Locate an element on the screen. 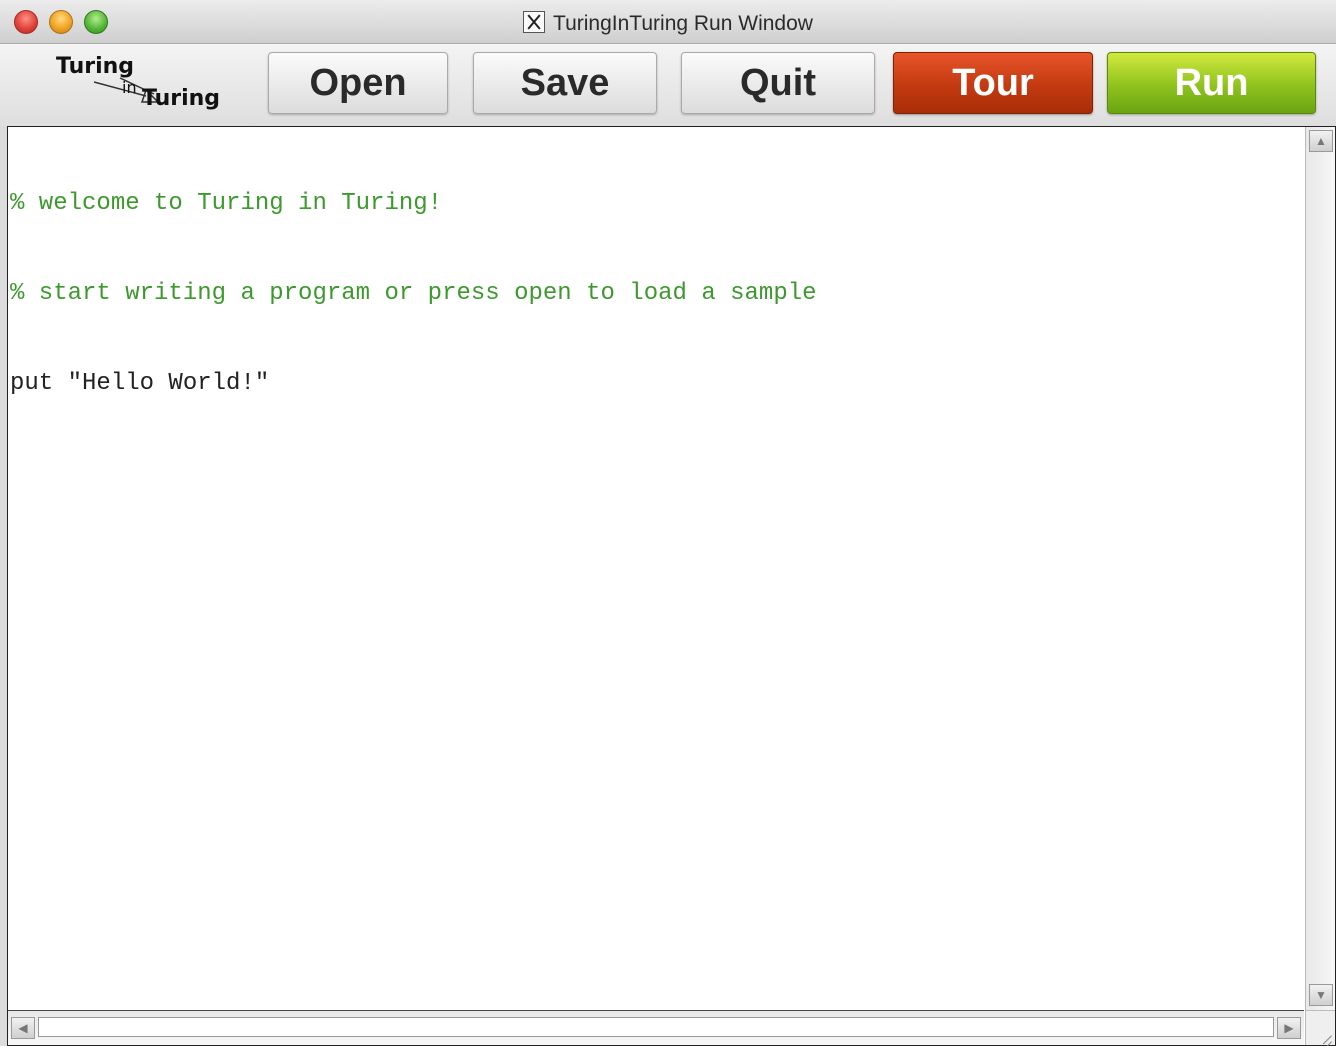 This screenshot has width=1336, height=1046. vertical-scrollbar: ▲ ▼ is located at coordinates (1320, 568).